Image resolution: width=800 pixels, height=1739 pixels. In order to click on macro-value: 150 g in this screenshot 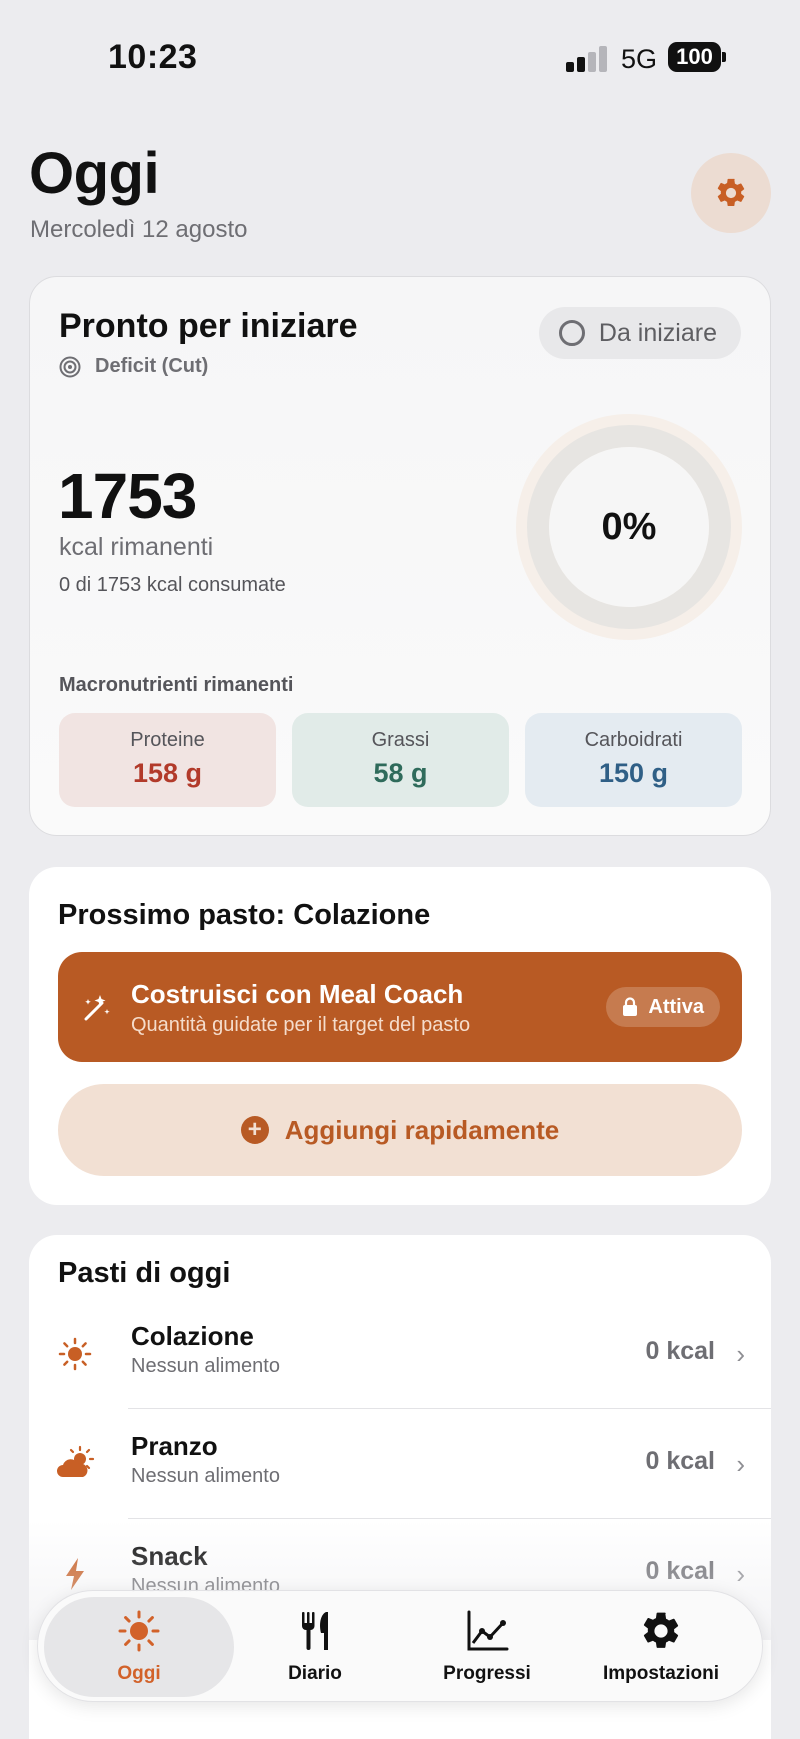, I will do `click(633, 773)`.